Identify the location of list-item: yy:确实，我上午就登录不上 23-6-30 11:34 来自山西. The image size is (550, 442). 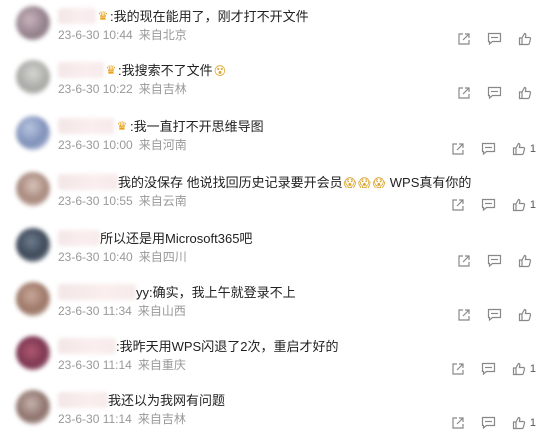
(275, 308).